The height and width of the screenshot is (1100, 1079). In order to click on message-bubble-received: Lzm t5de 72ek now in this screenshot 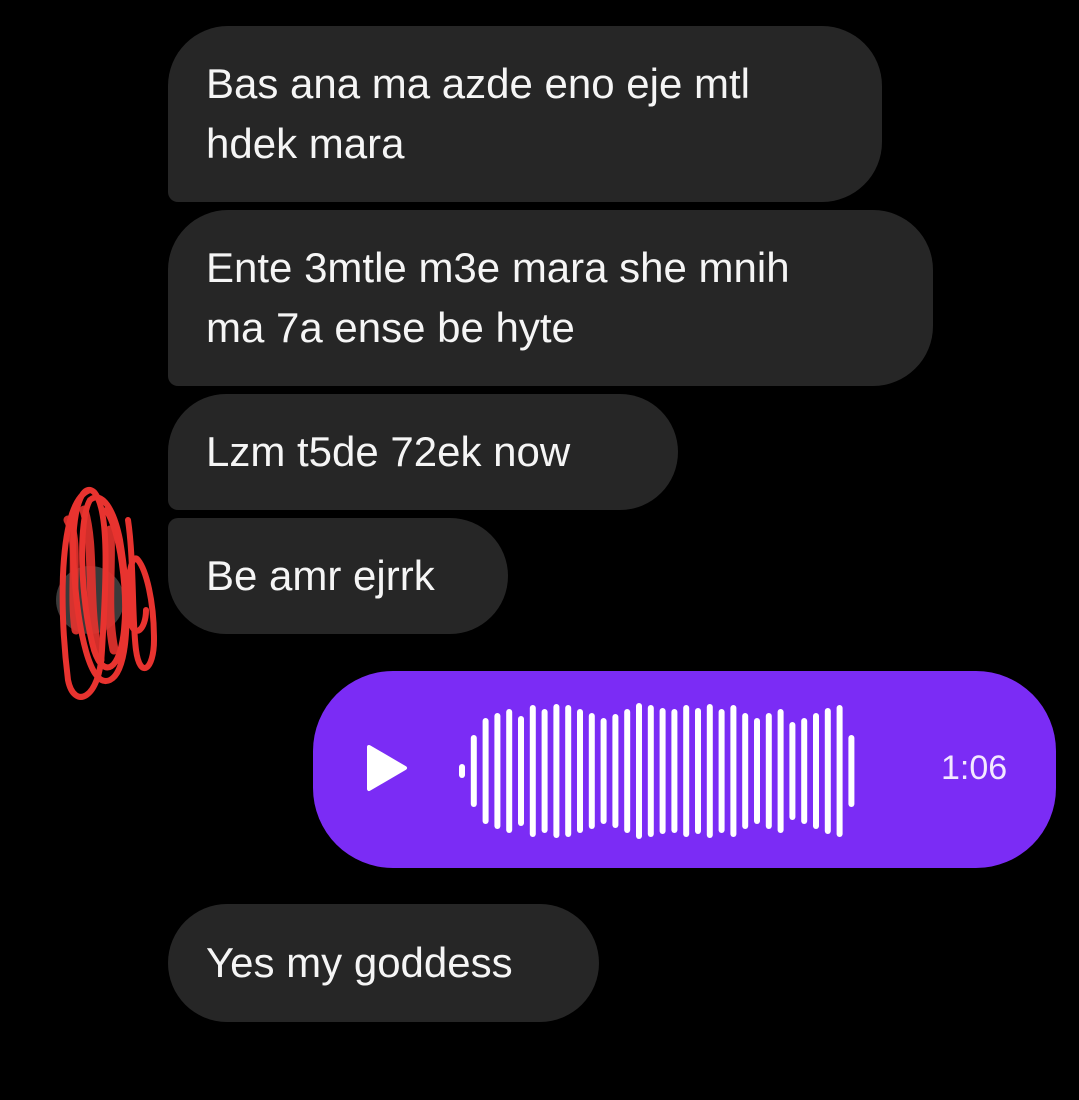, I will do `click(423, 452)`.